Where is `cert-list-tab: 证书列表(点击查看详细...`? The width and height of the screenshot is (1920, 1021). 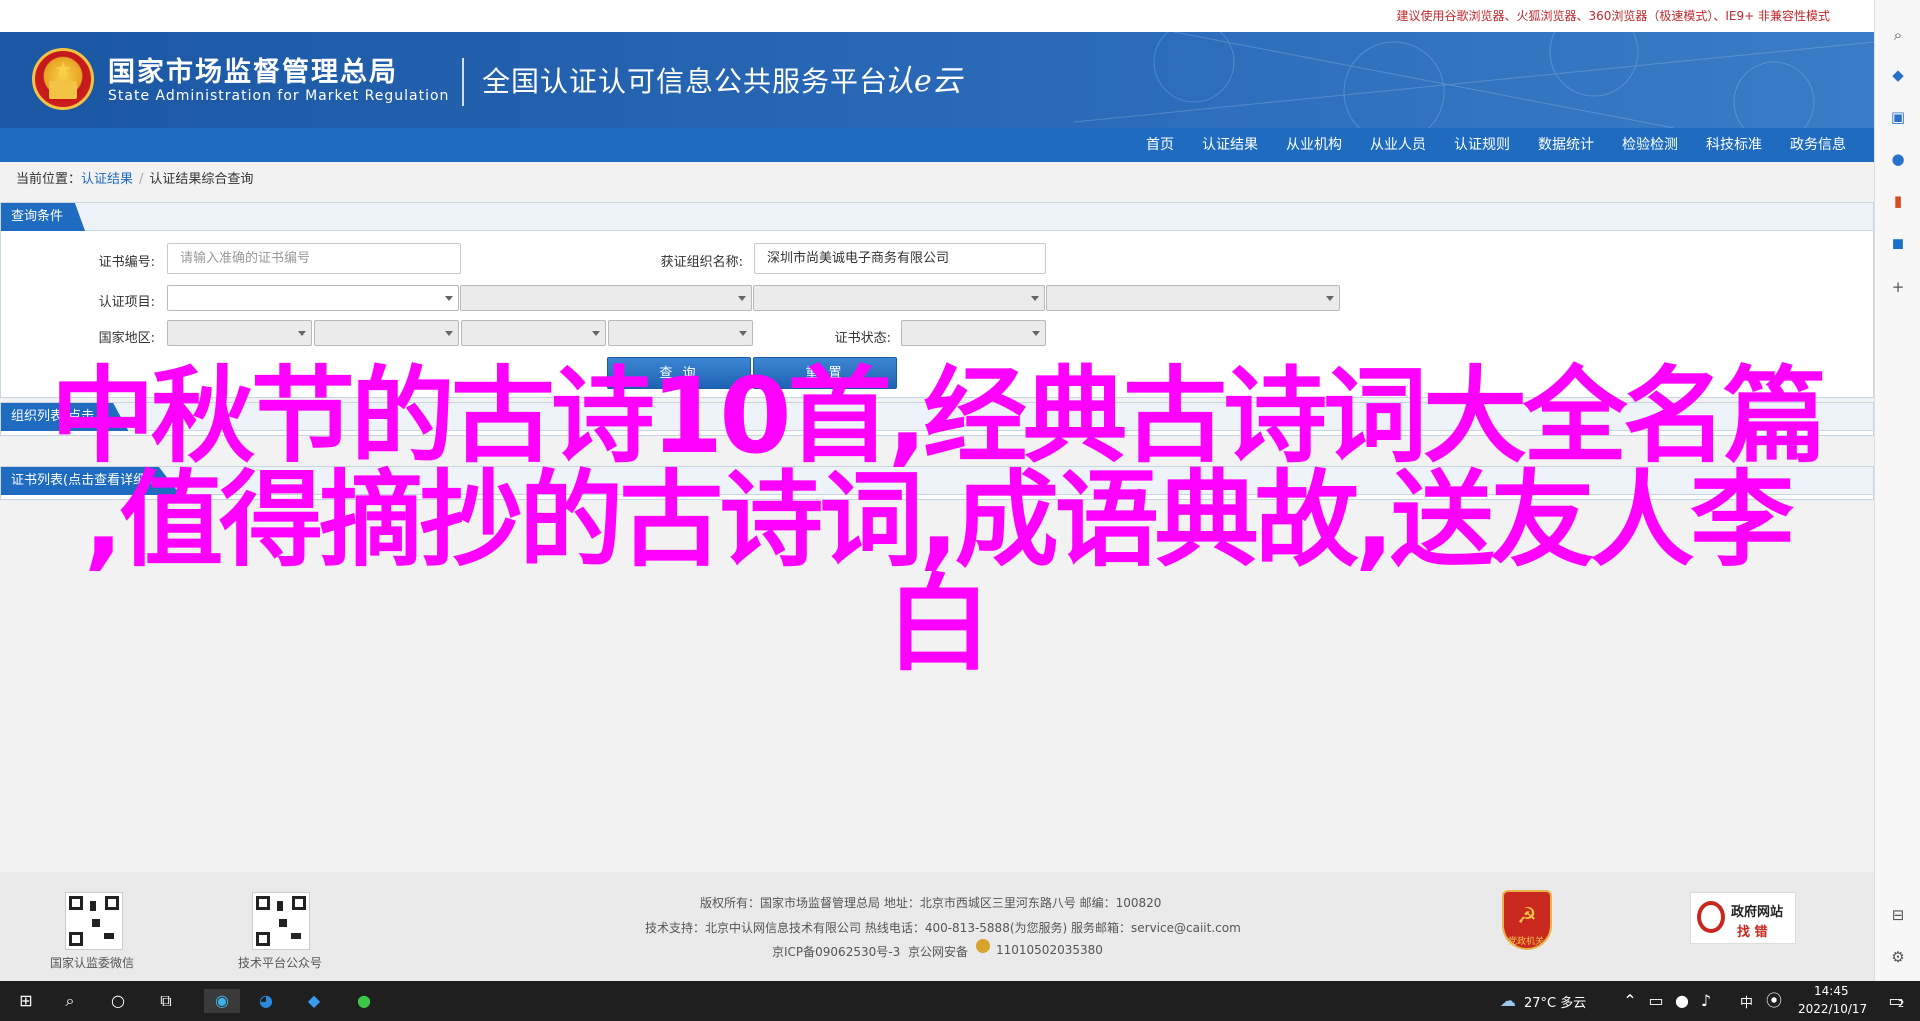
cert-list-tab: 证书列表(点击查看详细... is located at coordinates (91, 481).